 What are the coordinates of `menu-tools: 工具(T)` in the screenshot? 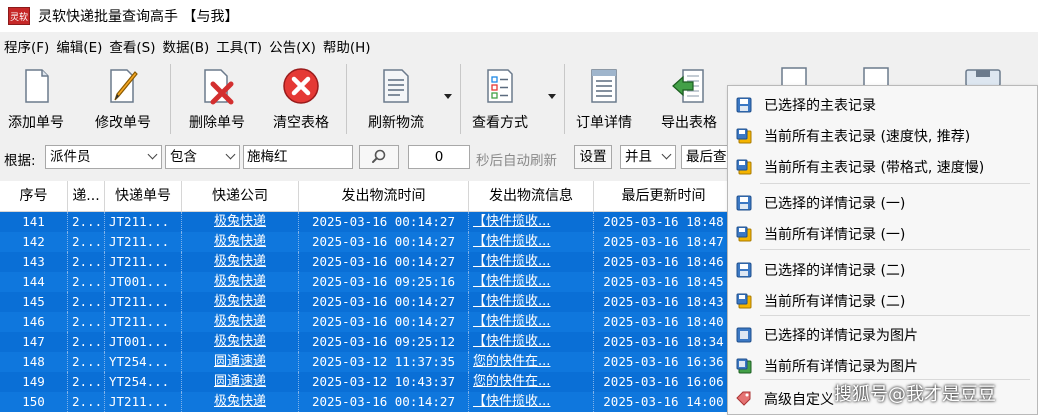 It's located at (238, 46).